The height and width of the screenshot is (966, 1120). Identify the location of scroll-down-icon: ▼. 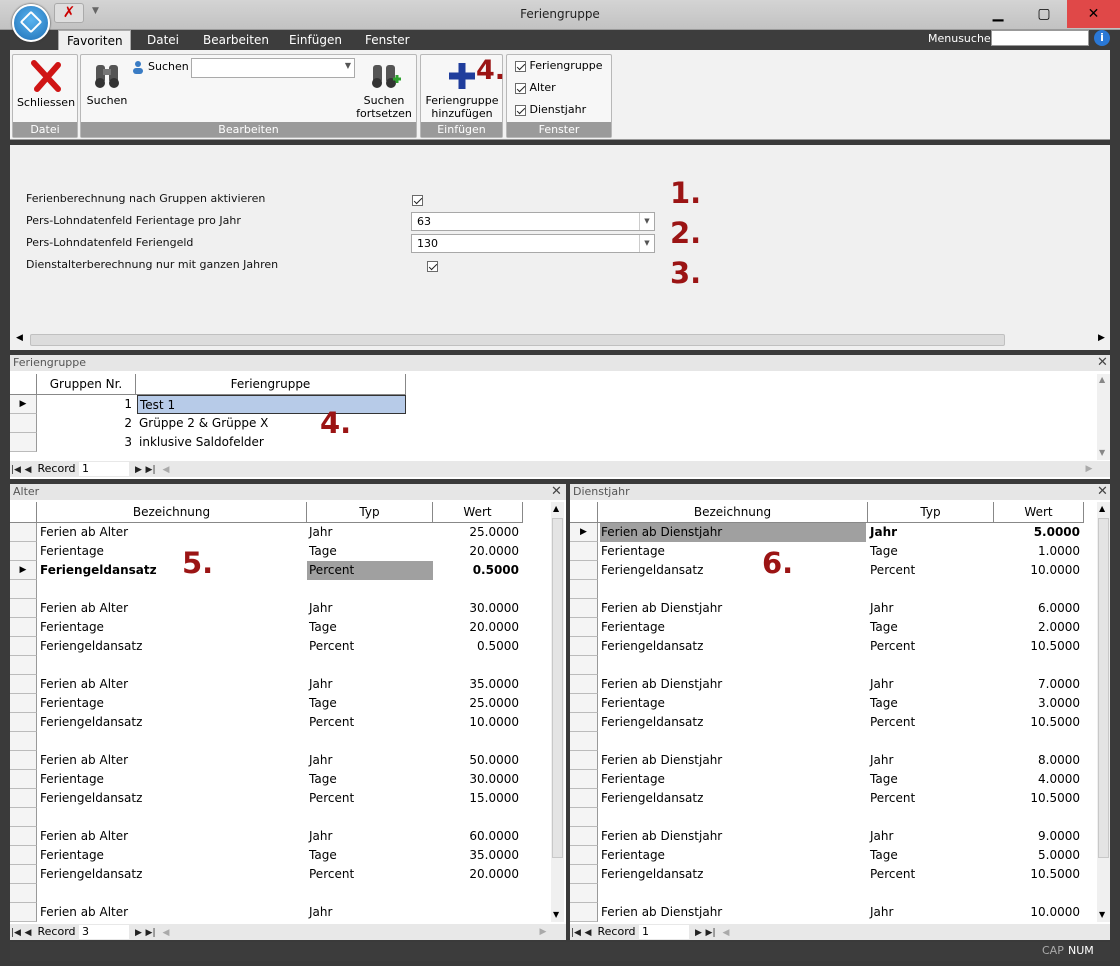
(556, 914).